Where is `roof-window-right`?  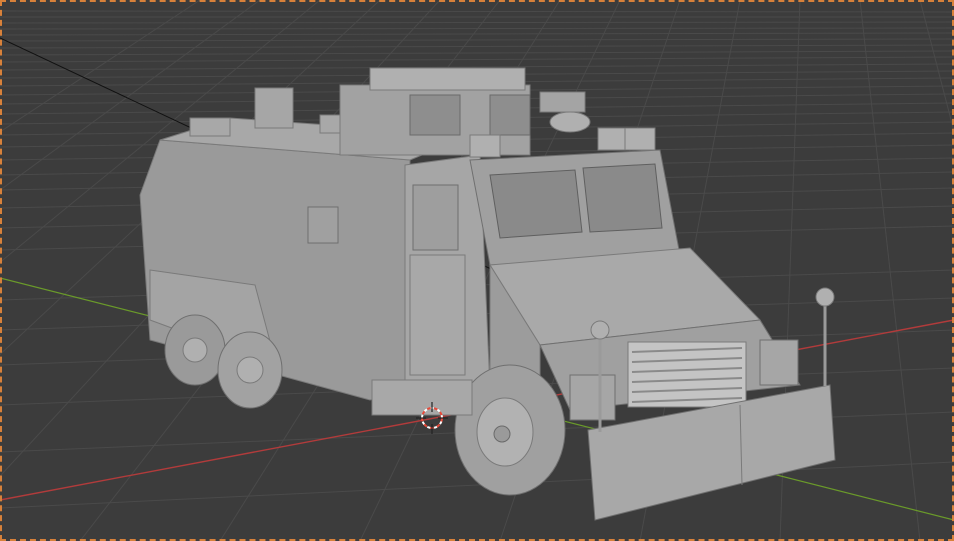 roof-window-right is located at coordinates (510, 115).